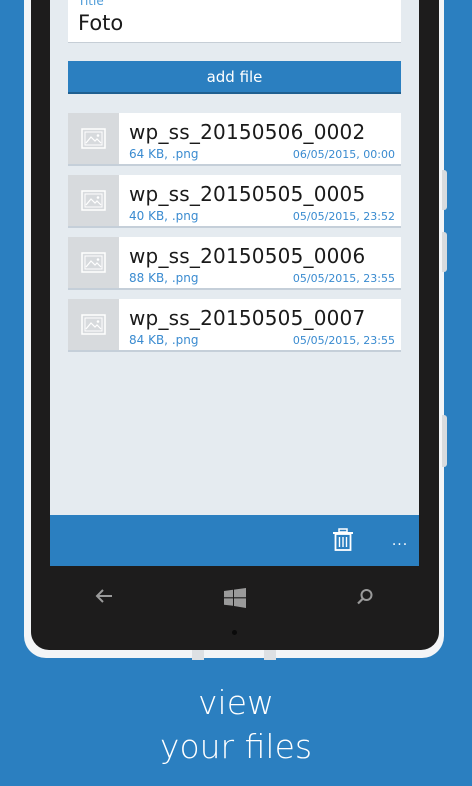 Image resolution: width=472 pixels, height=786 pixels. What do you see at coordinates (91, 4) in the screenshot?
I see `title-label: Title` at bounding box center [91, 4].